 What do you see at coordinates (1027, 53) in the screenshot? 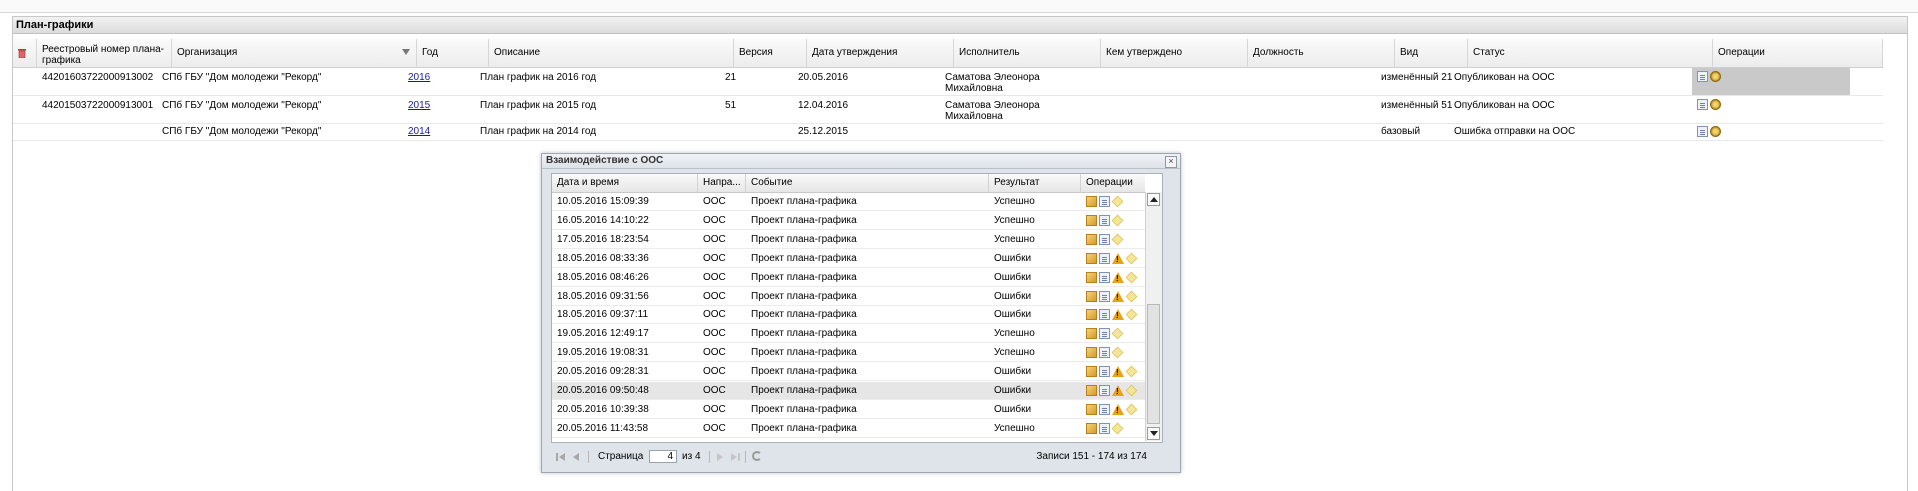
I see `col-header-executor: Исполнитель` at bounding box center [1027, 53].